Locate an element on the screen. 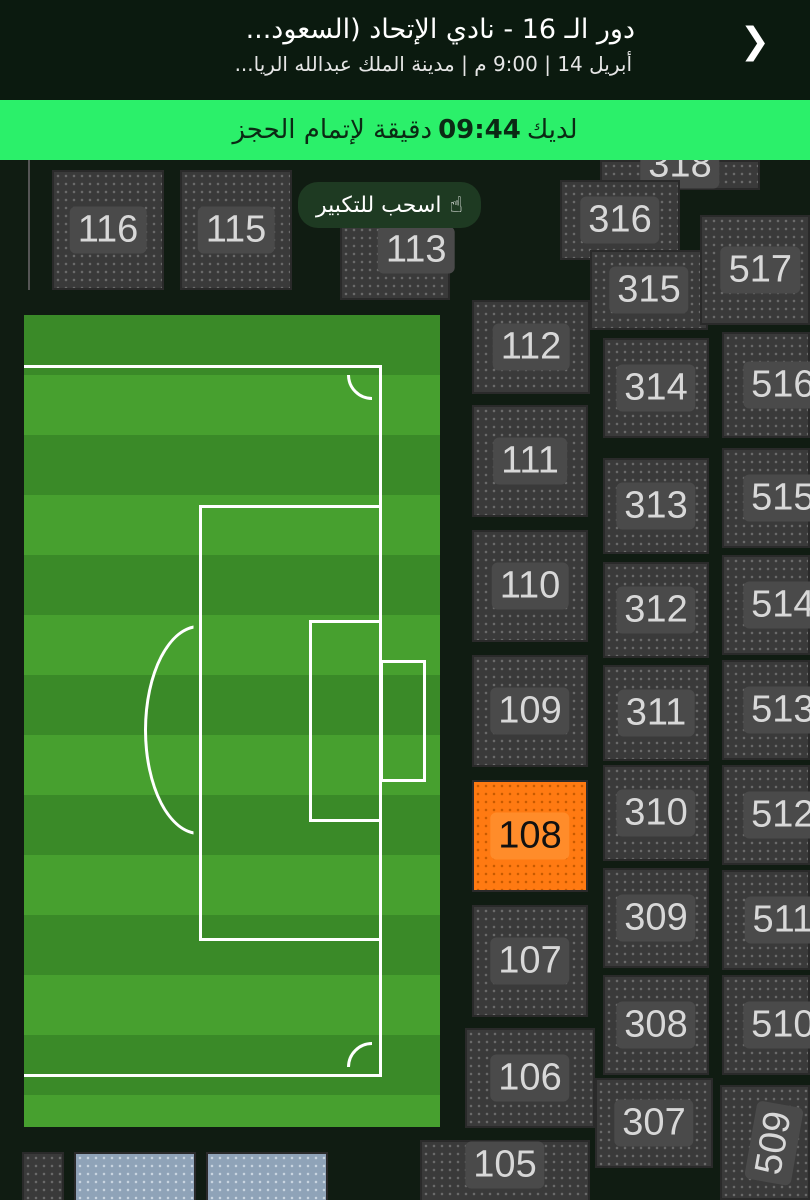 This screenshot has width=810, height=1200. section-label: 310 is located at coordinates (656, 813).